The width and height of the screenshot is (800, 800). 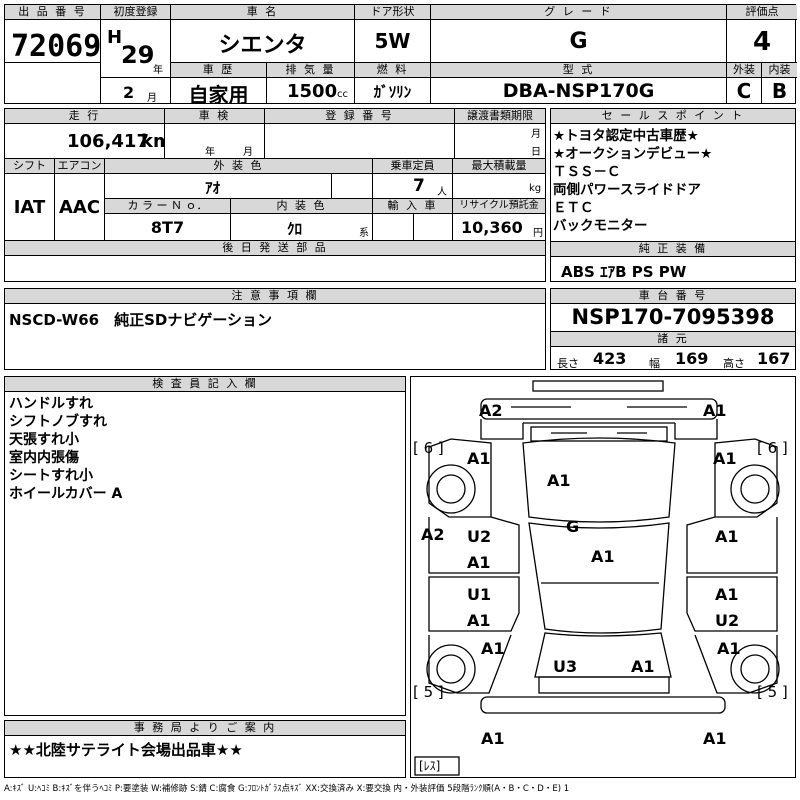 What do you see at coordinates (152, 141) in the screenshot?
I see `mileage-unit: km` at bounding box center [152, 141].